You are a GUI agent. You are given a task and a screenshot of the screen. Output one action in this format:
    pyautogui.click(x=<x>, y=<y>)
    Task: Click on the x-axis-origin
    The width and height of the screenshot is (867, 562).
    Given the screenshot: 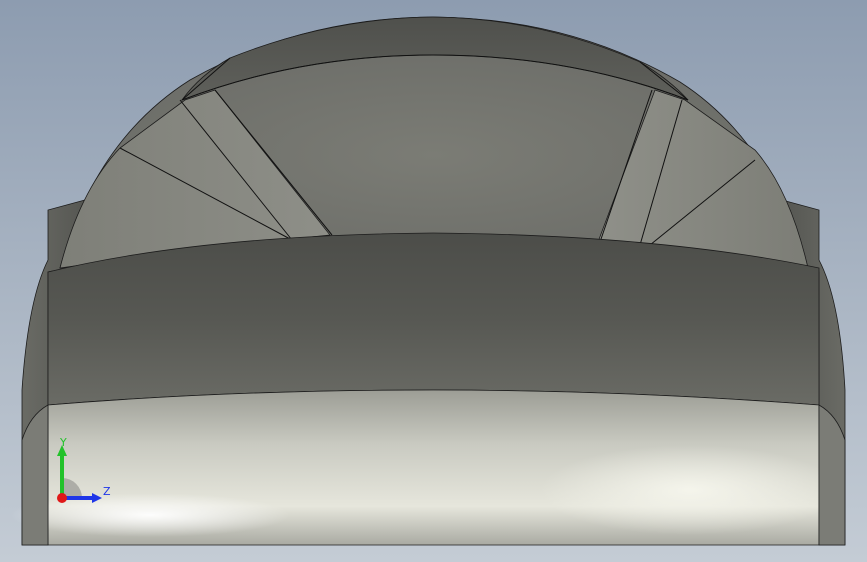 What is the action you would take?
    pyautogui.click(x=62, y=498)
    